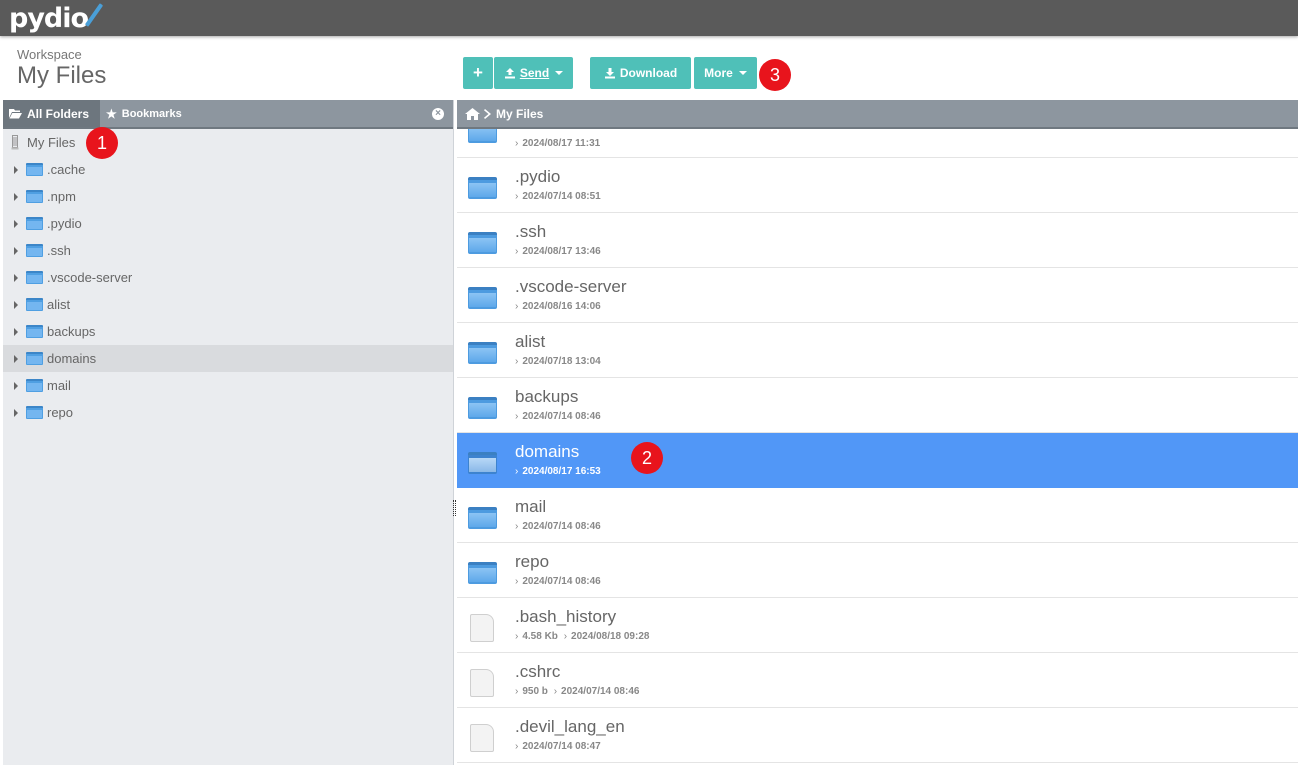 This screenshot has width=1298, height=765. Describe the element at coordinates (647, 458) in the screenshot. I see `annotation-badge-2: 2` at that location.